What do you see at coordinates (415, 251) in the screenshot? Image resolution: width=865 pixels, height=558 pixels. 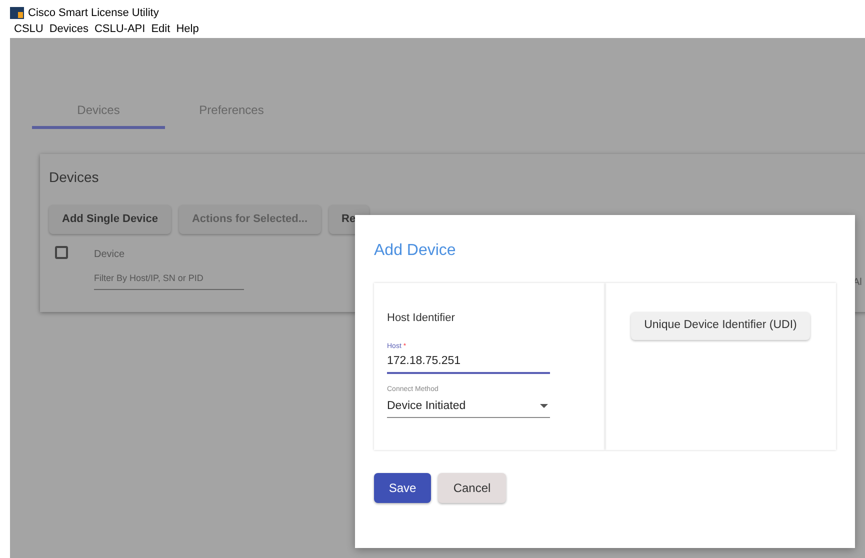 I see `dialog-title: Add Device` at bounding box center [415, 251].